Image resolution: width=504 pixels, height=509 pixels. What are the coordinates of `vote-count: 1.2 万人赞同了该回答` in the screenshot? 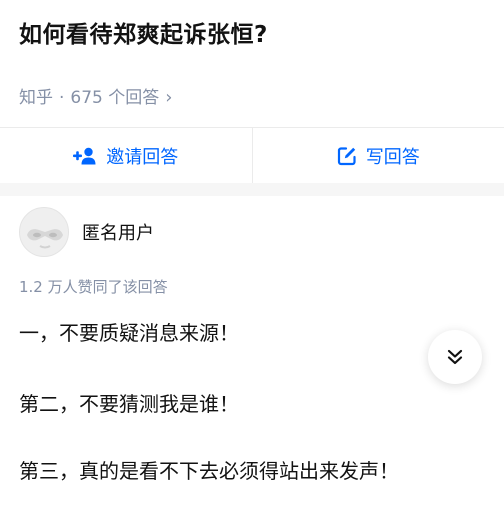 It's located at (93, 287).